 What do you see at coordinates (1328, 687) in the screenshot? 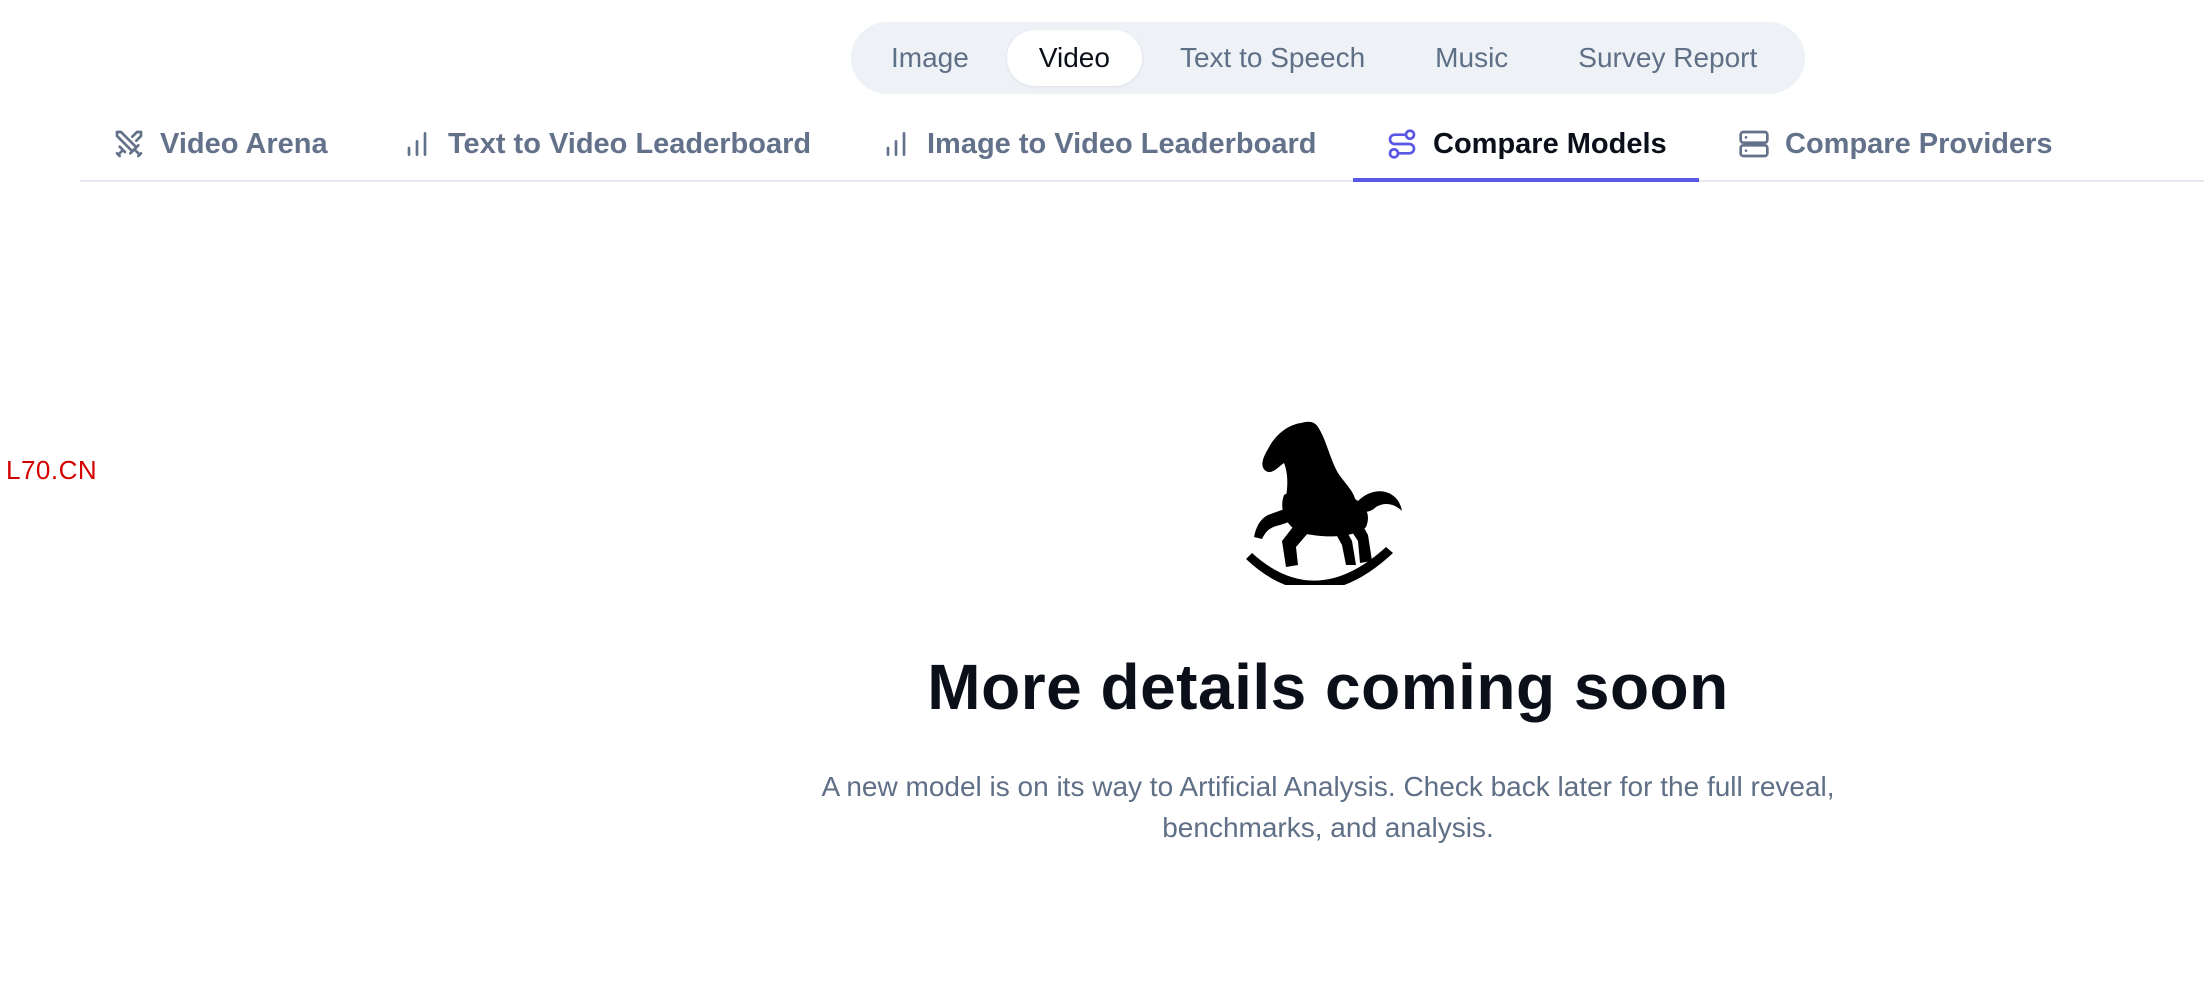
I see `page-title: More details coming soon` at bounding box center [1328, 687].